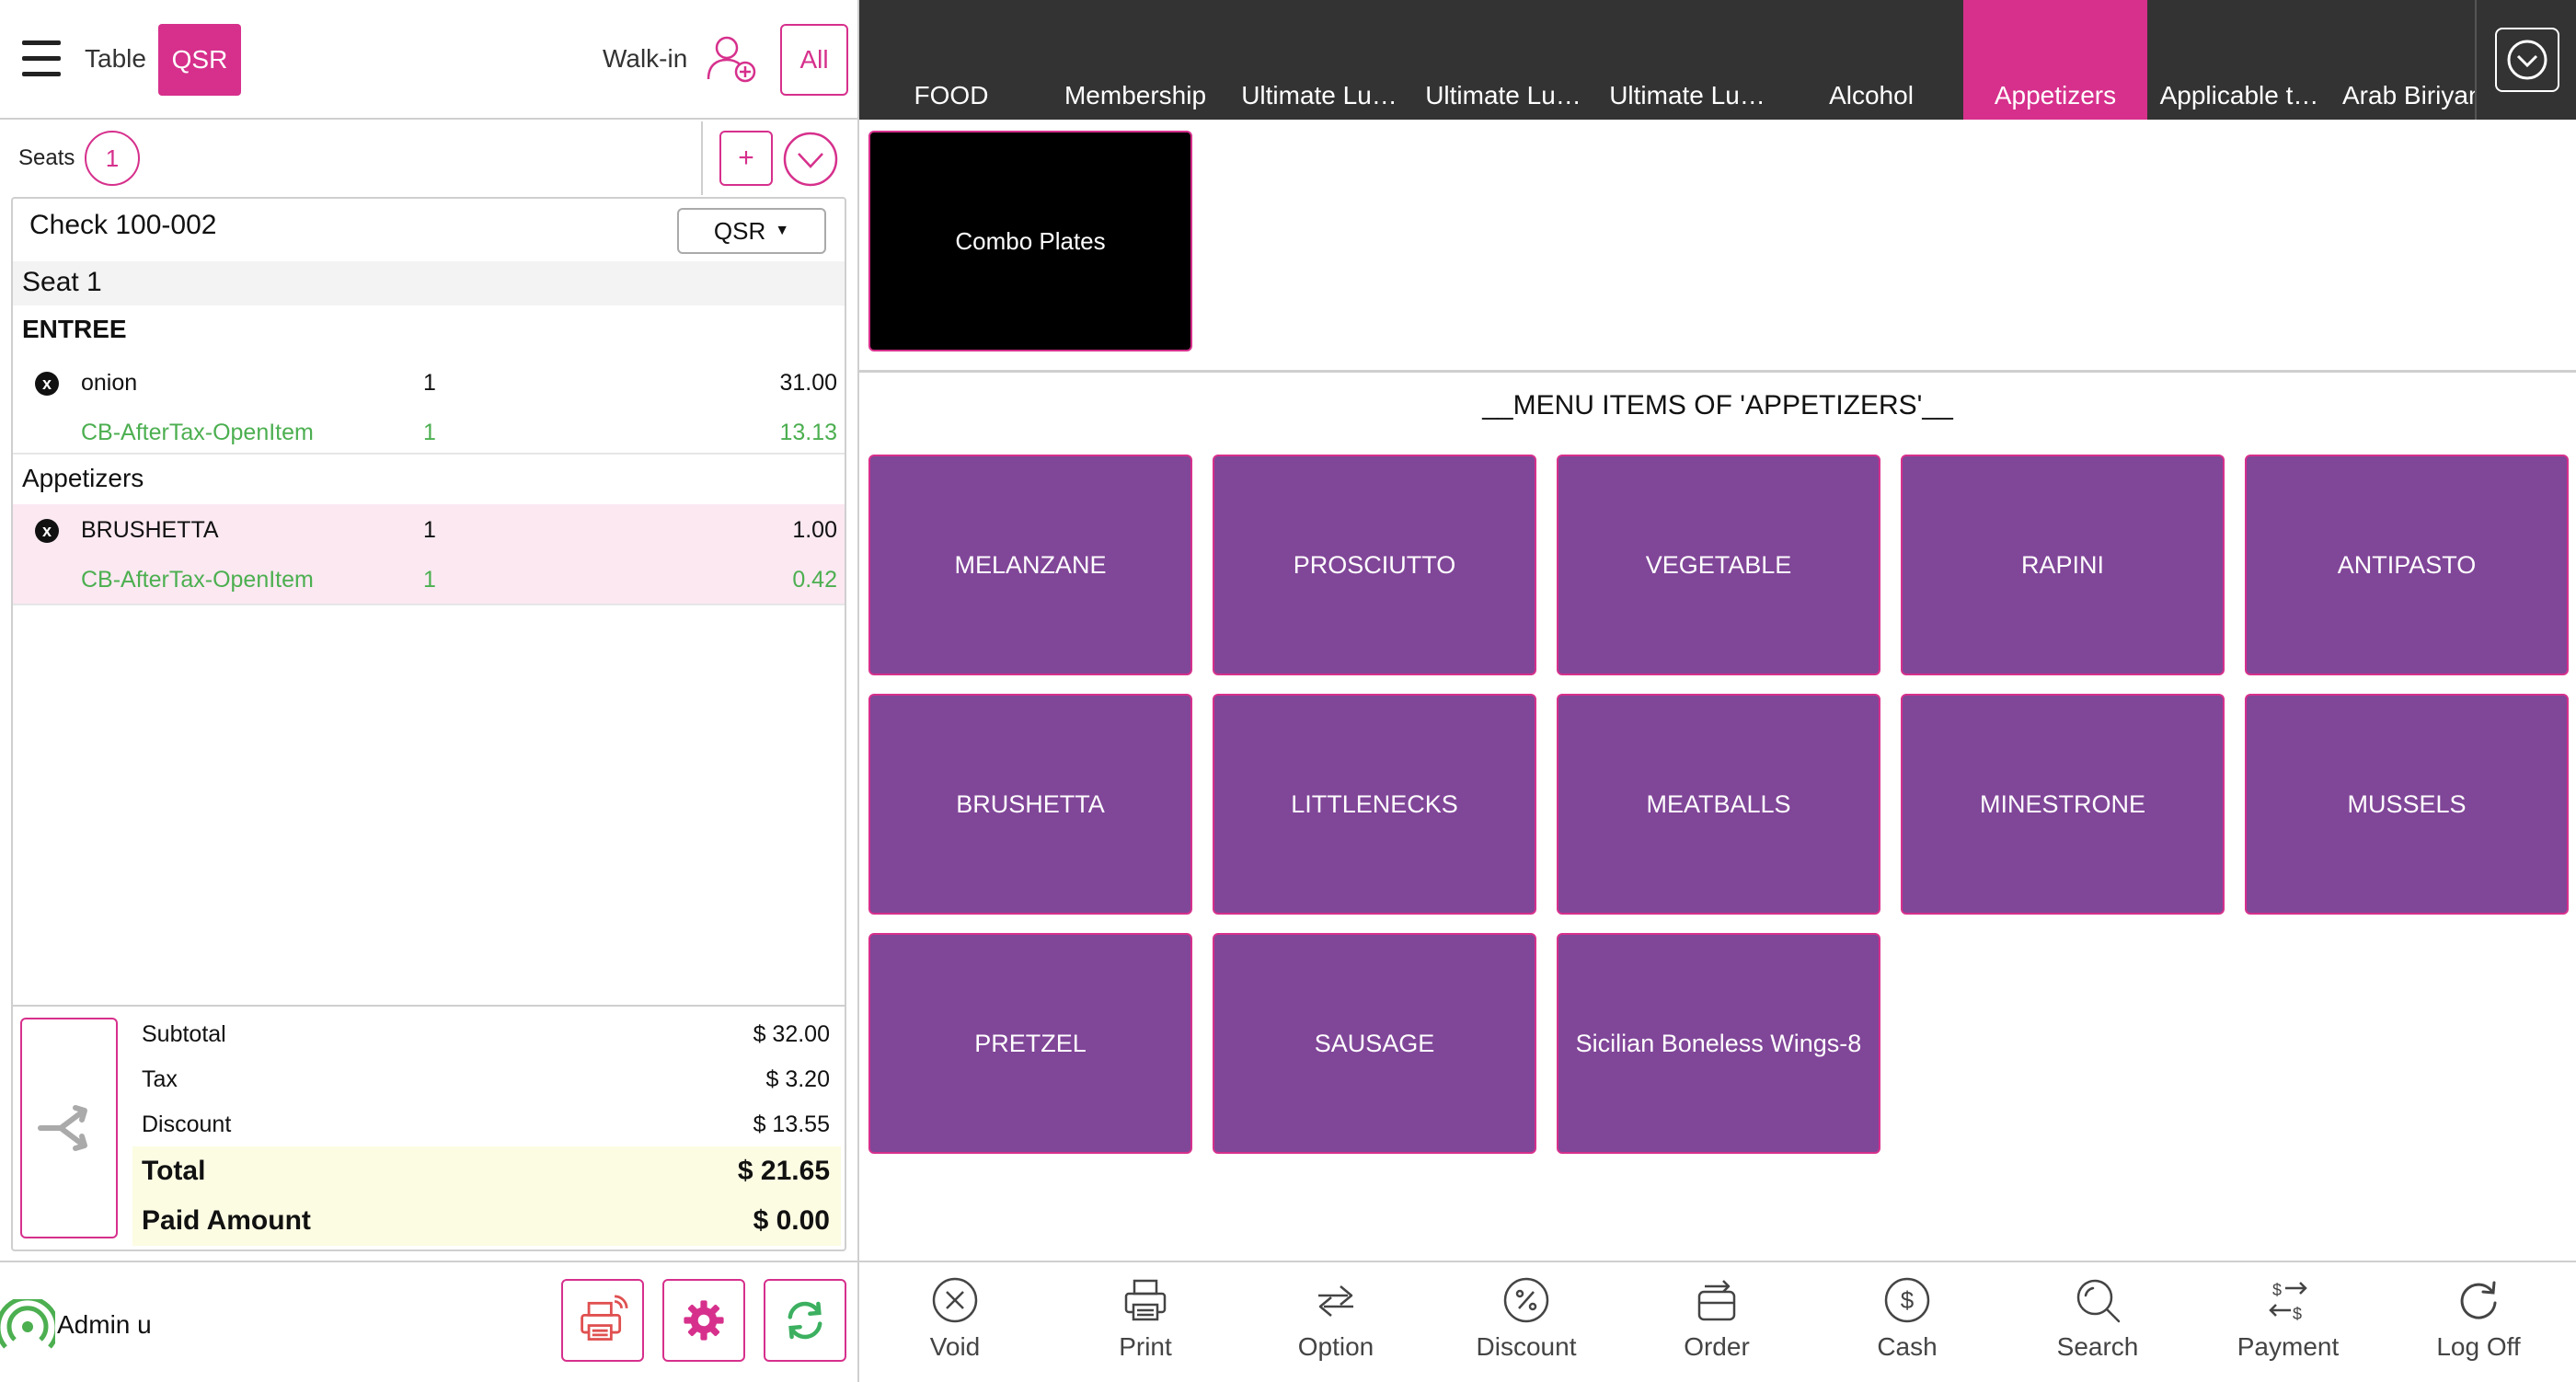 This screenshot has height=1382, width=2576. Describe the element at coordinates (739, 230) in the screenshot. I see `order-type-value: QSR` at that location.